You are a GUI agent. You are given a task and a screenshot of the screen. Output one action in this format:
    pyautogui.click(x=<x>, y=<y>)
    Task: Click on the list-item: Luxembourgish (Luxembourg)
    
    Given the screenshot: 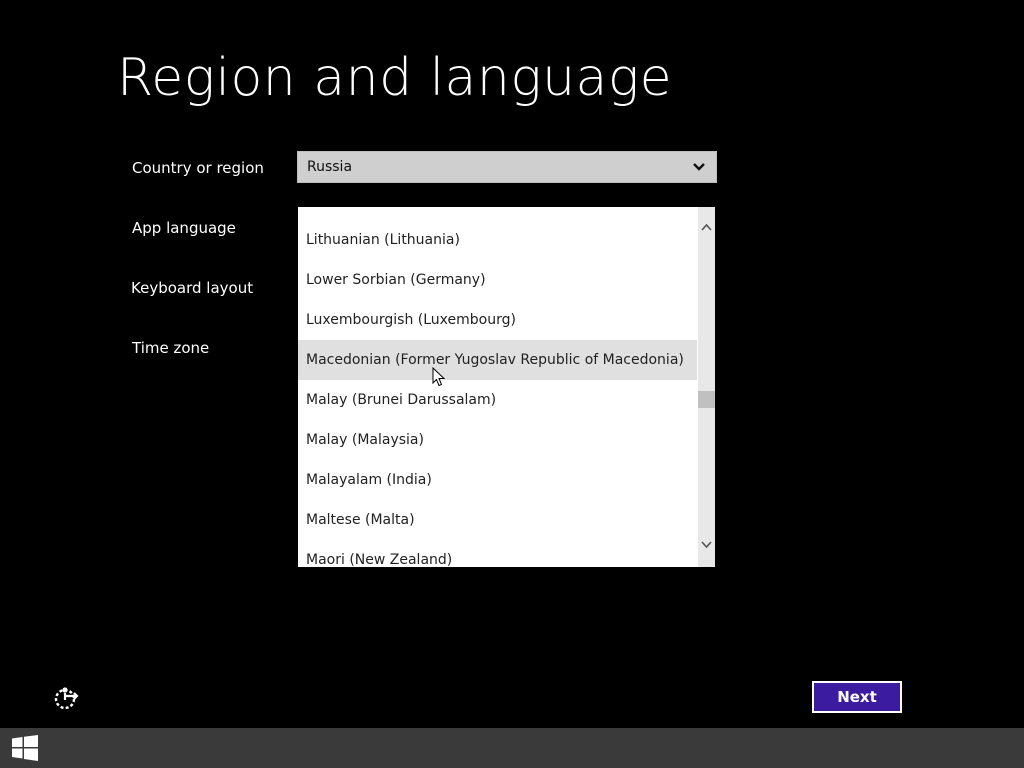 What is the action you would take?
    pyautogui.click(x=497, y=320)
    